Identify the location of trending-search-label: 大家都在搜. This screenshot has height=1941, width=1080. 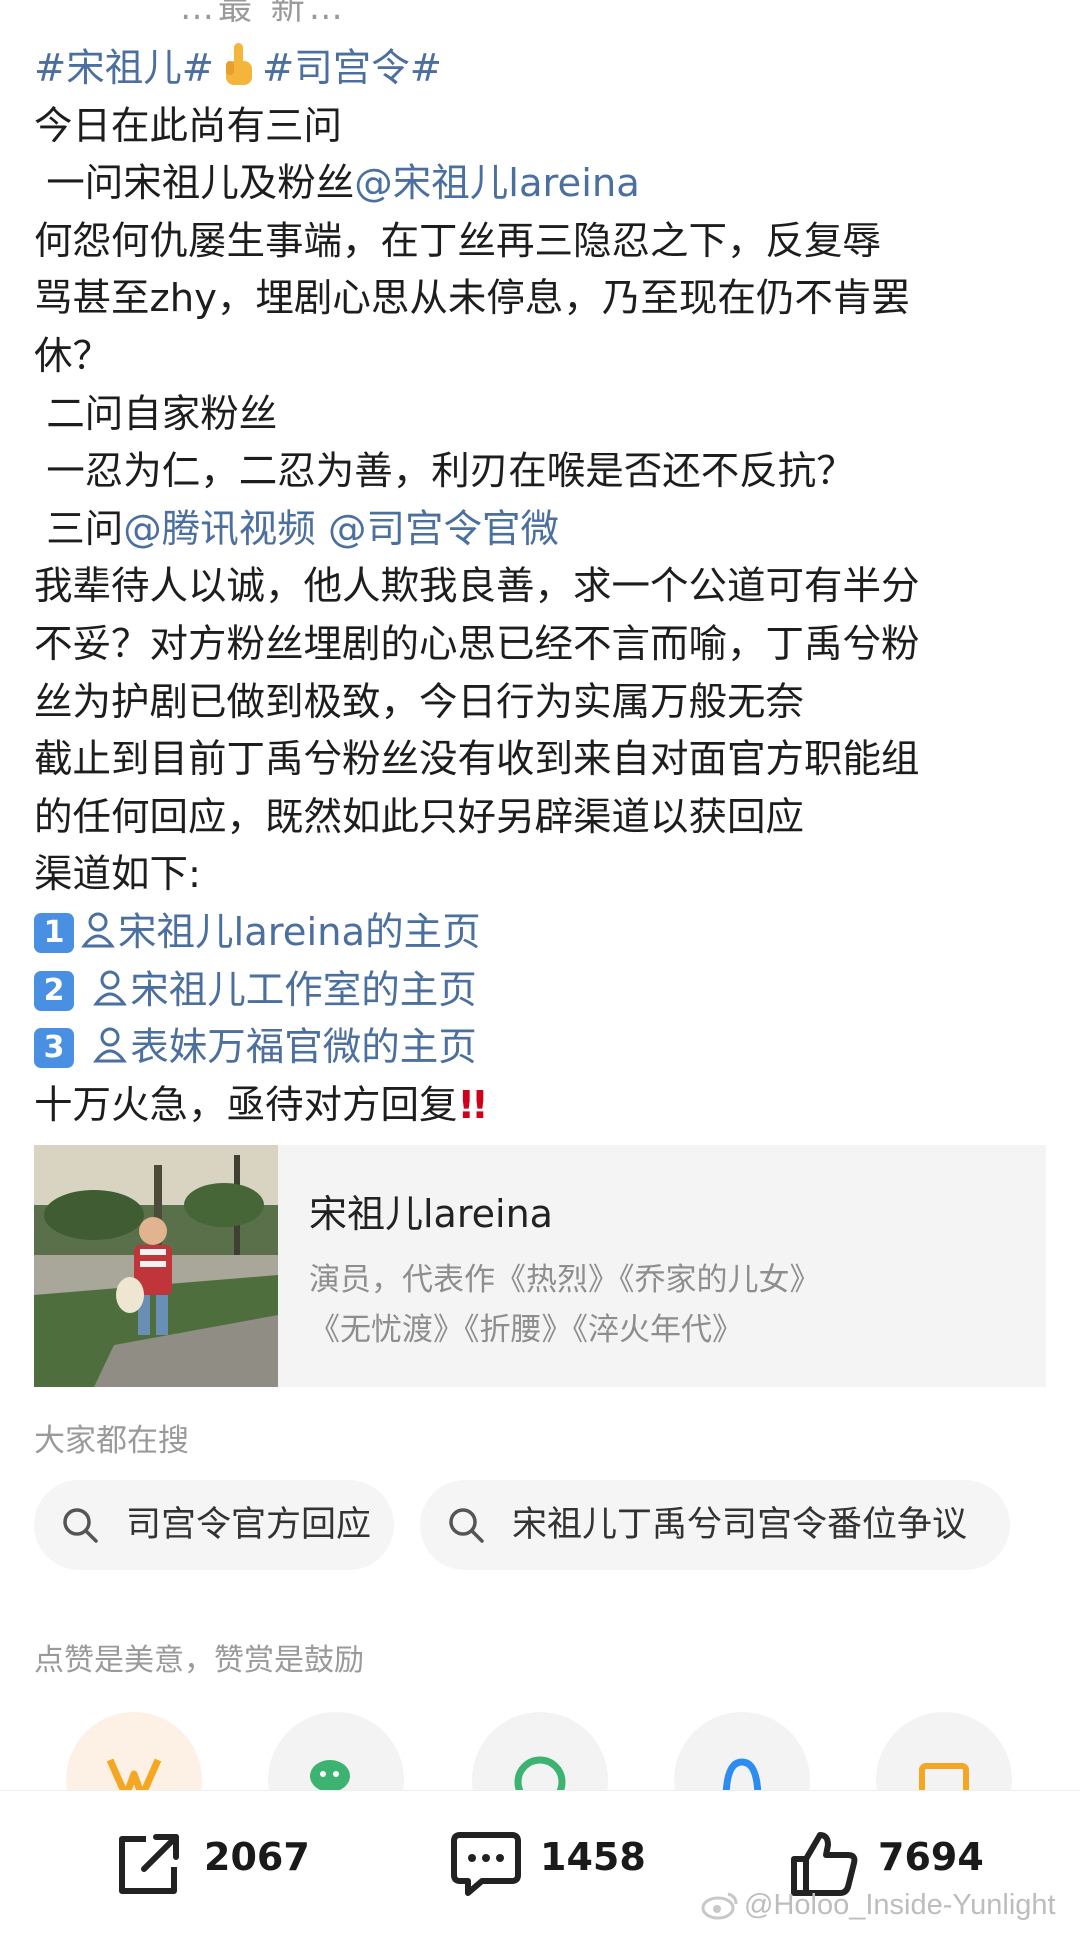
(111, 1441).